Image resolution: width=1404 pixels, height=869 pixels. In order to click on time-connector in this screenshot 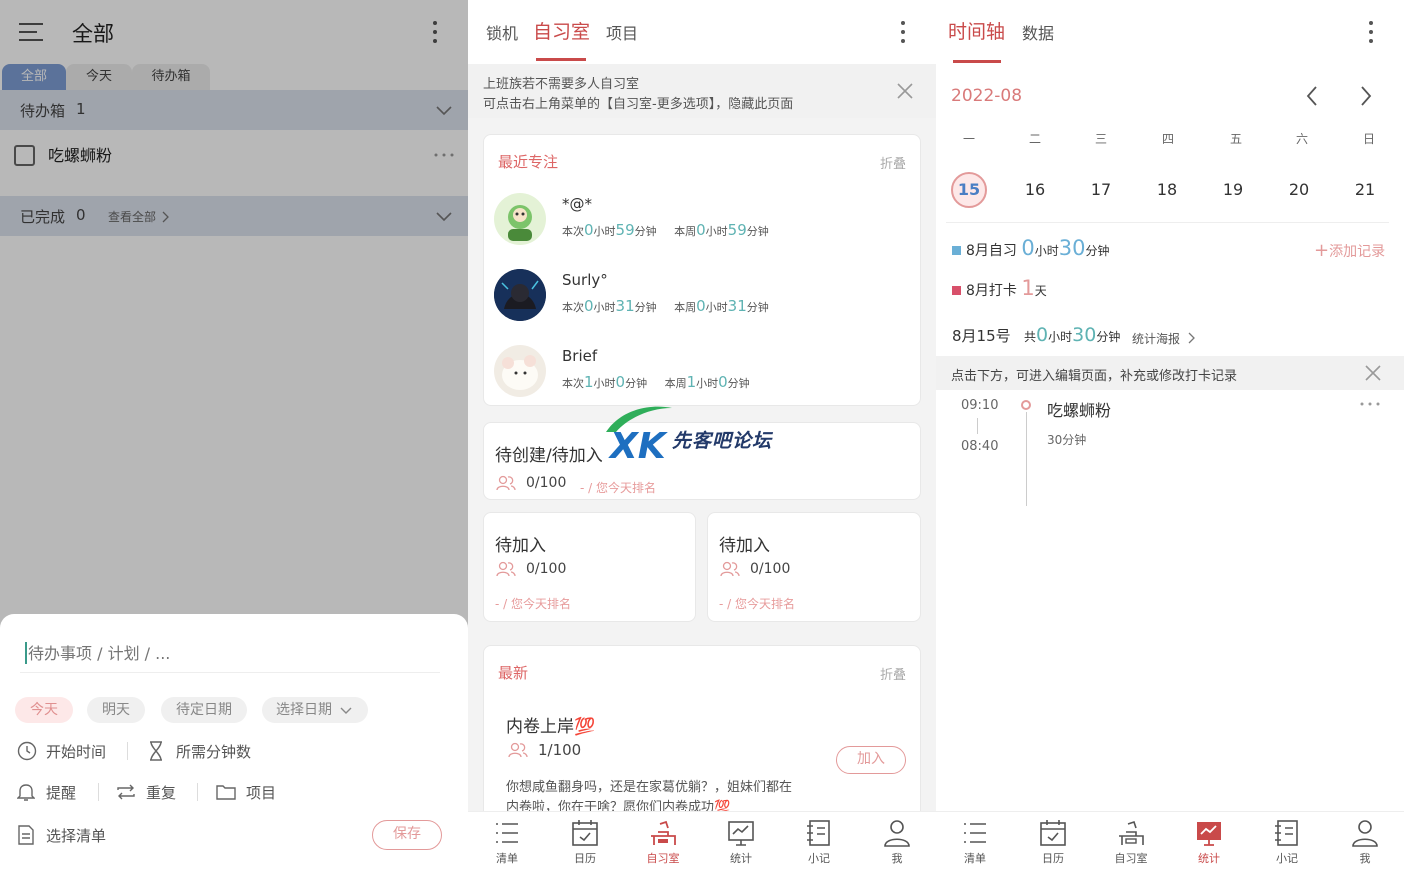, I will do `click(977, 426)`.